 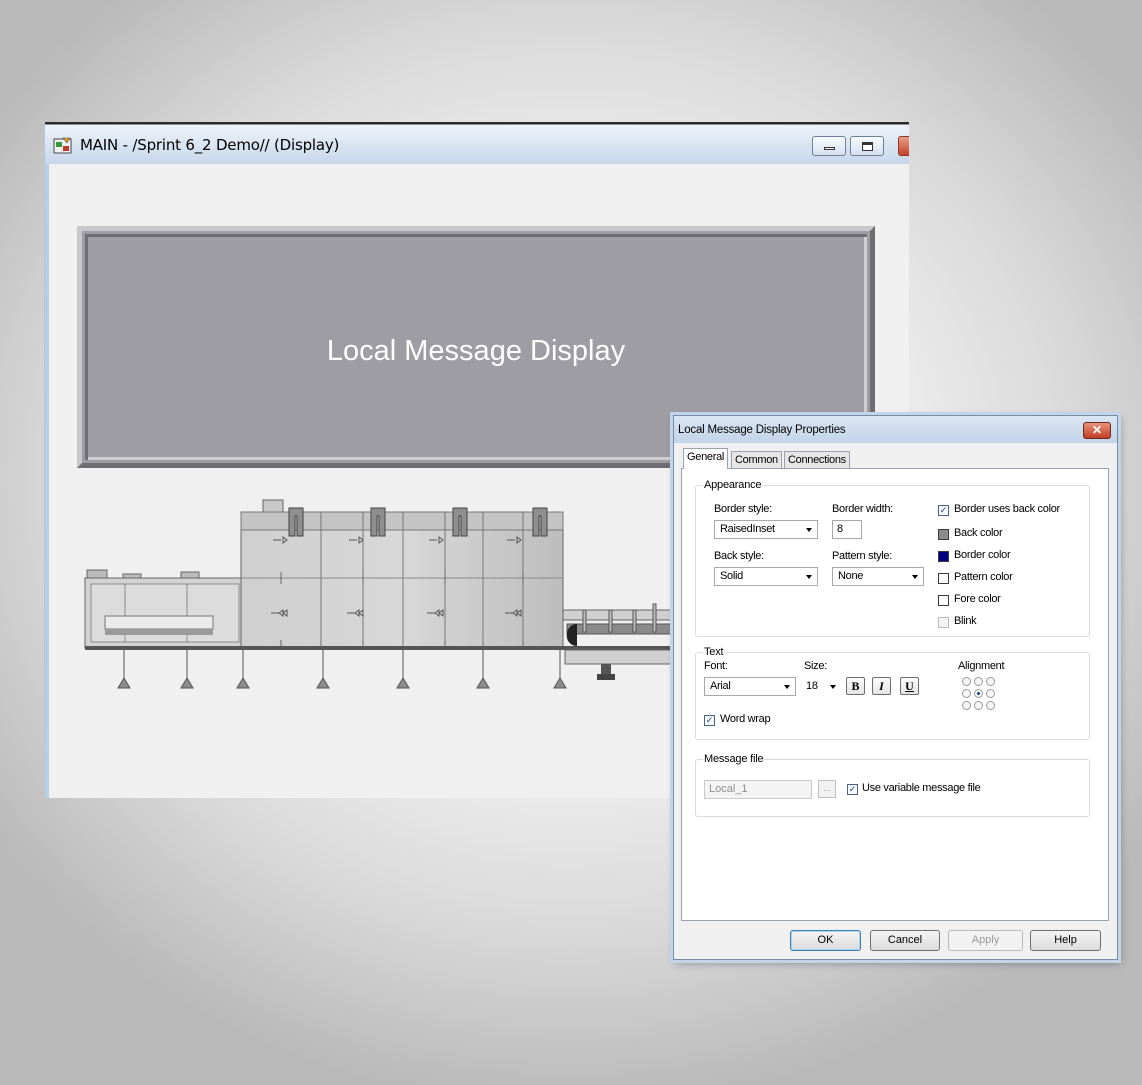 What do you see at coordinates (825, 940) in the screenshot?
I see `ok-button: OK` at bounding box center [825, 940].